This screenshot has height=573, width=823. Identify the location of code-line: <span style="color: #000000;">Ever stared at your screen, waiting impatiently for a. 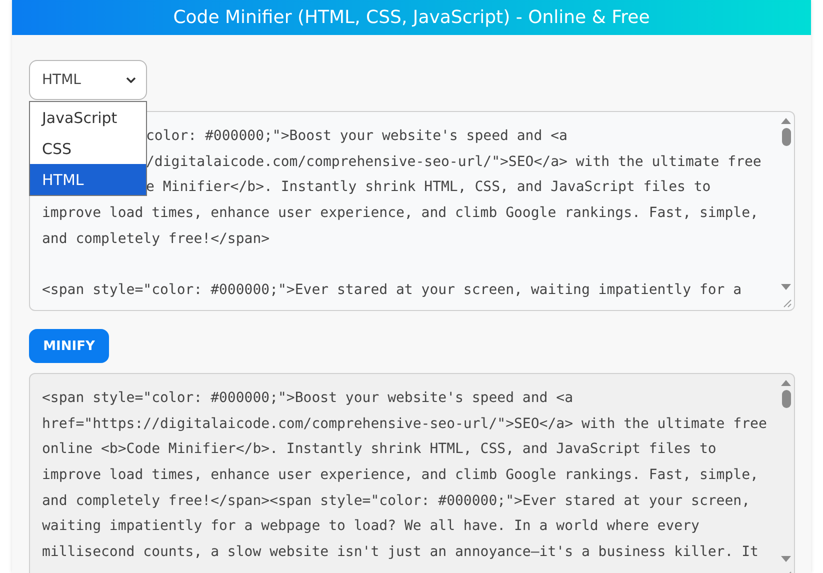
(392, 290).